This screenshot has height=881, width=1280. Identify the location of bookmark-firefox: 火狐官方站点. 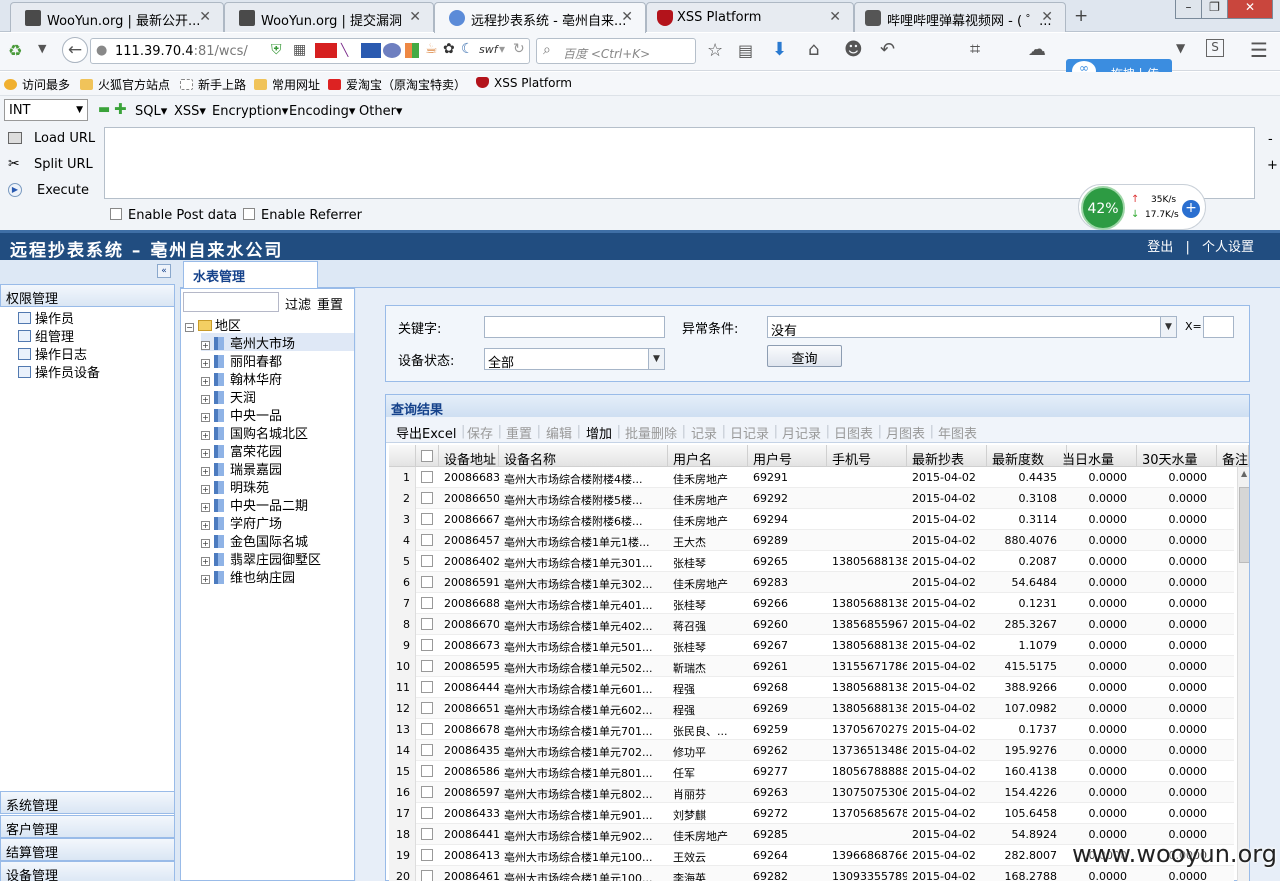
(125, 84).